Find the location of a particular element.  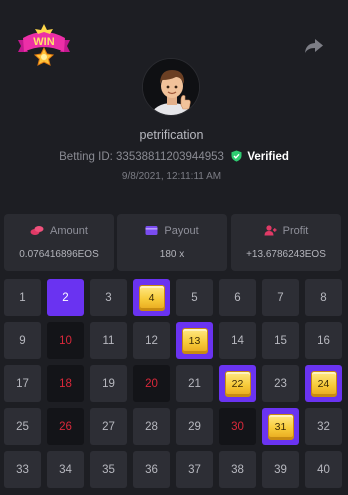

payout-label: Payout is located at coordinates (181, 231).